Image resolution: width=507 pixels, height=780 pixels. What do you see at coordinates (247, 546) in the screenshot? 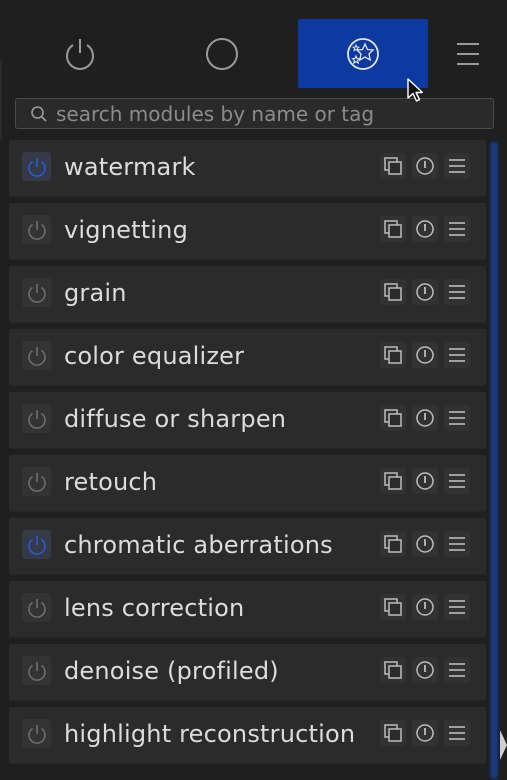
I see `module-row-6: chromatic aberrations` at bounding box center [247, 546].